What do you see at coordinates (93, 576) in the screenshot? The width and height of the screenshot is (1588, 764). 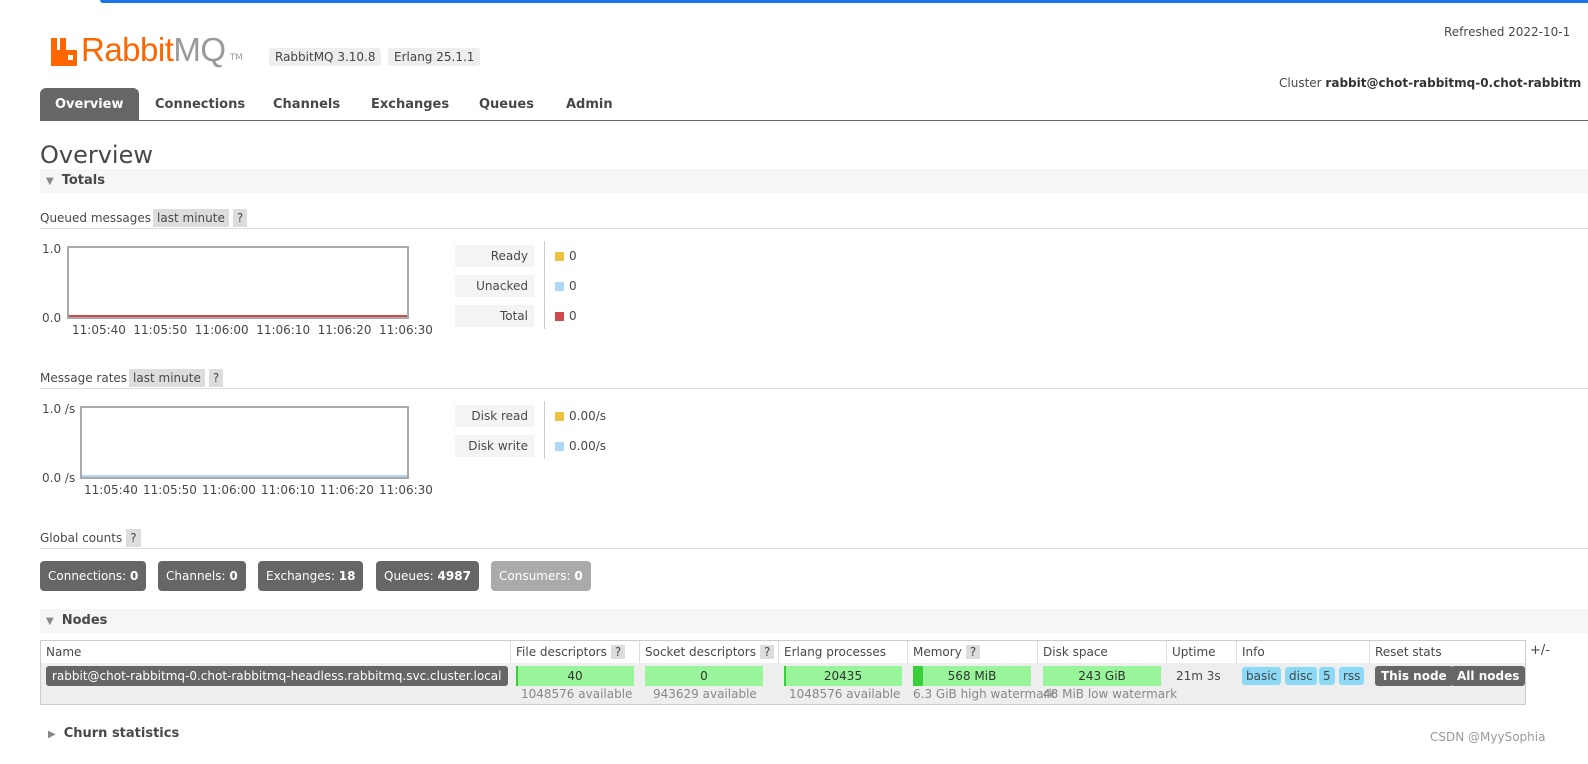 I see `connections-count-button: Connections: 0` at bounding box center [93, 576].